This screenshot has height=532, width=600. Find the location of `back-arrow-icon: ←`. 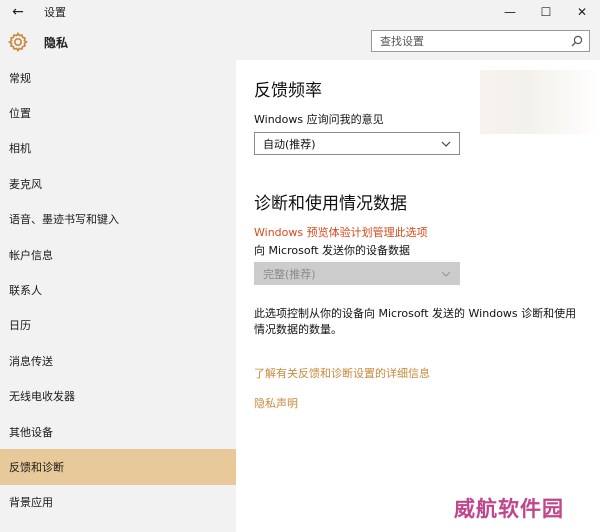

back-arrow-icon: ← is located at coordinates (18, 12).